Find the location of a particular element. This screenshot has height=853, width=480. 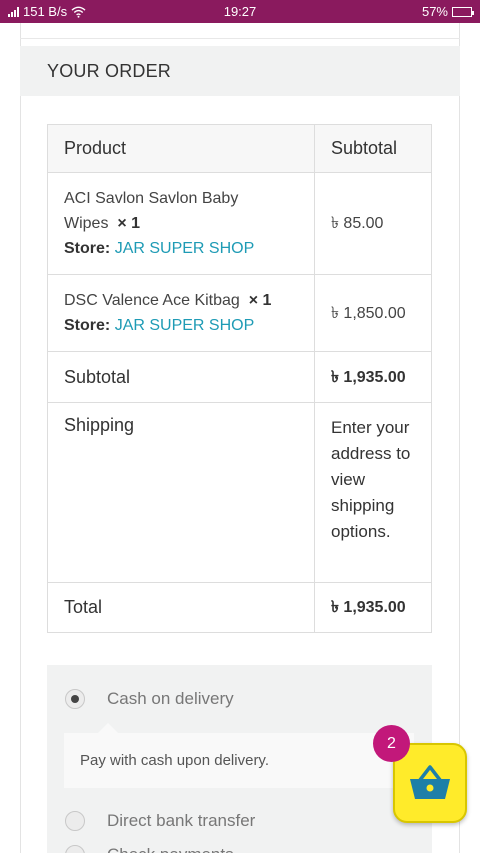

total-value: ৳ 1,935.00 is located at coordinates (368, 607).